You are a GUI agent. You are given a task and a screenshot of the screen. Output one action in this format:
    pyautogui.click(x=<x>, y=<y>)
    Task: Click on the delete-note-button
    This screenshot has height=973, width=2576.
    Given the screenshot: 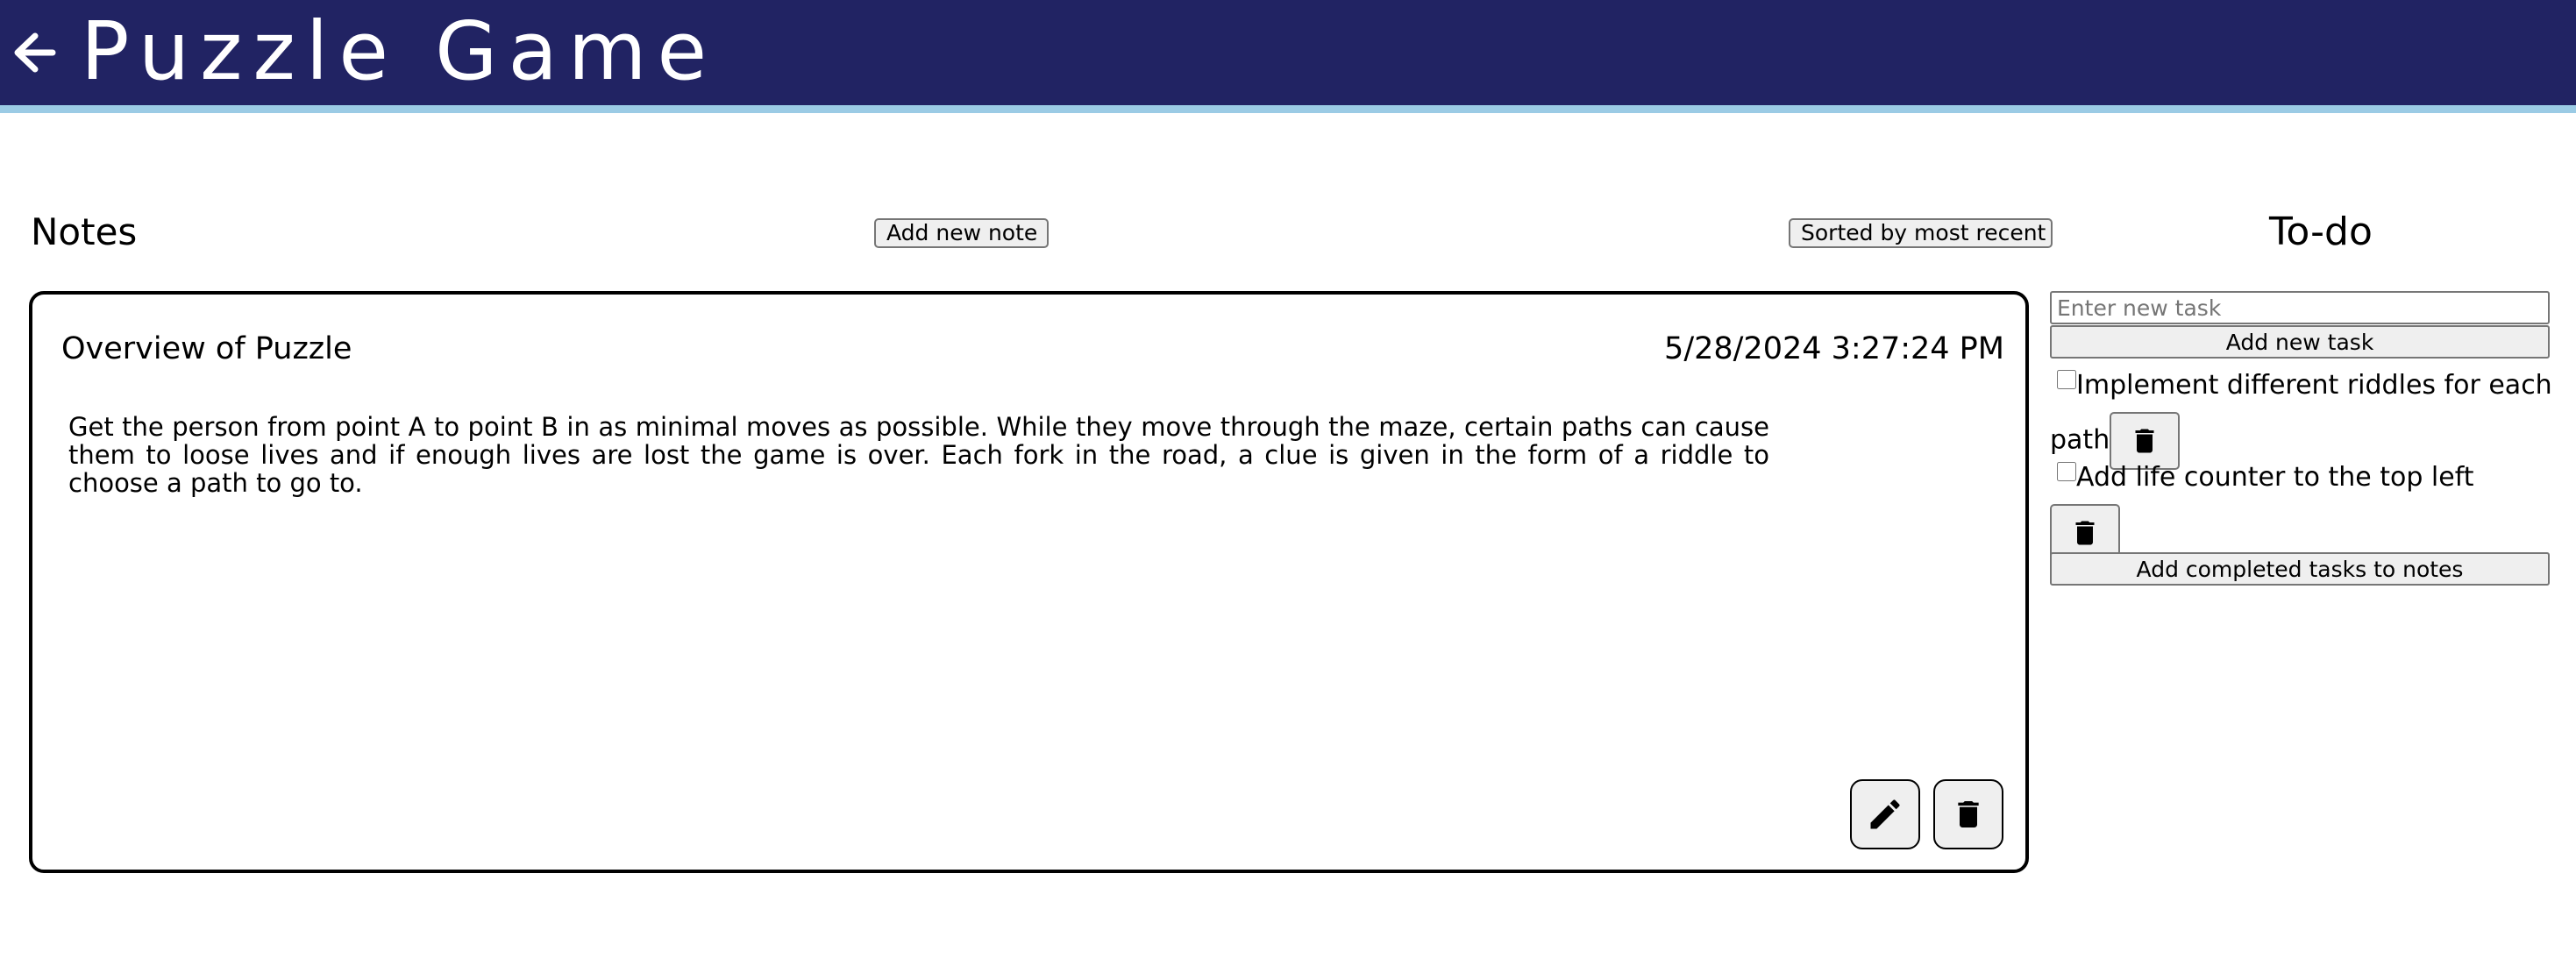 What is the action you would take?
    pyautogui.click(x=1968, y=814)
    